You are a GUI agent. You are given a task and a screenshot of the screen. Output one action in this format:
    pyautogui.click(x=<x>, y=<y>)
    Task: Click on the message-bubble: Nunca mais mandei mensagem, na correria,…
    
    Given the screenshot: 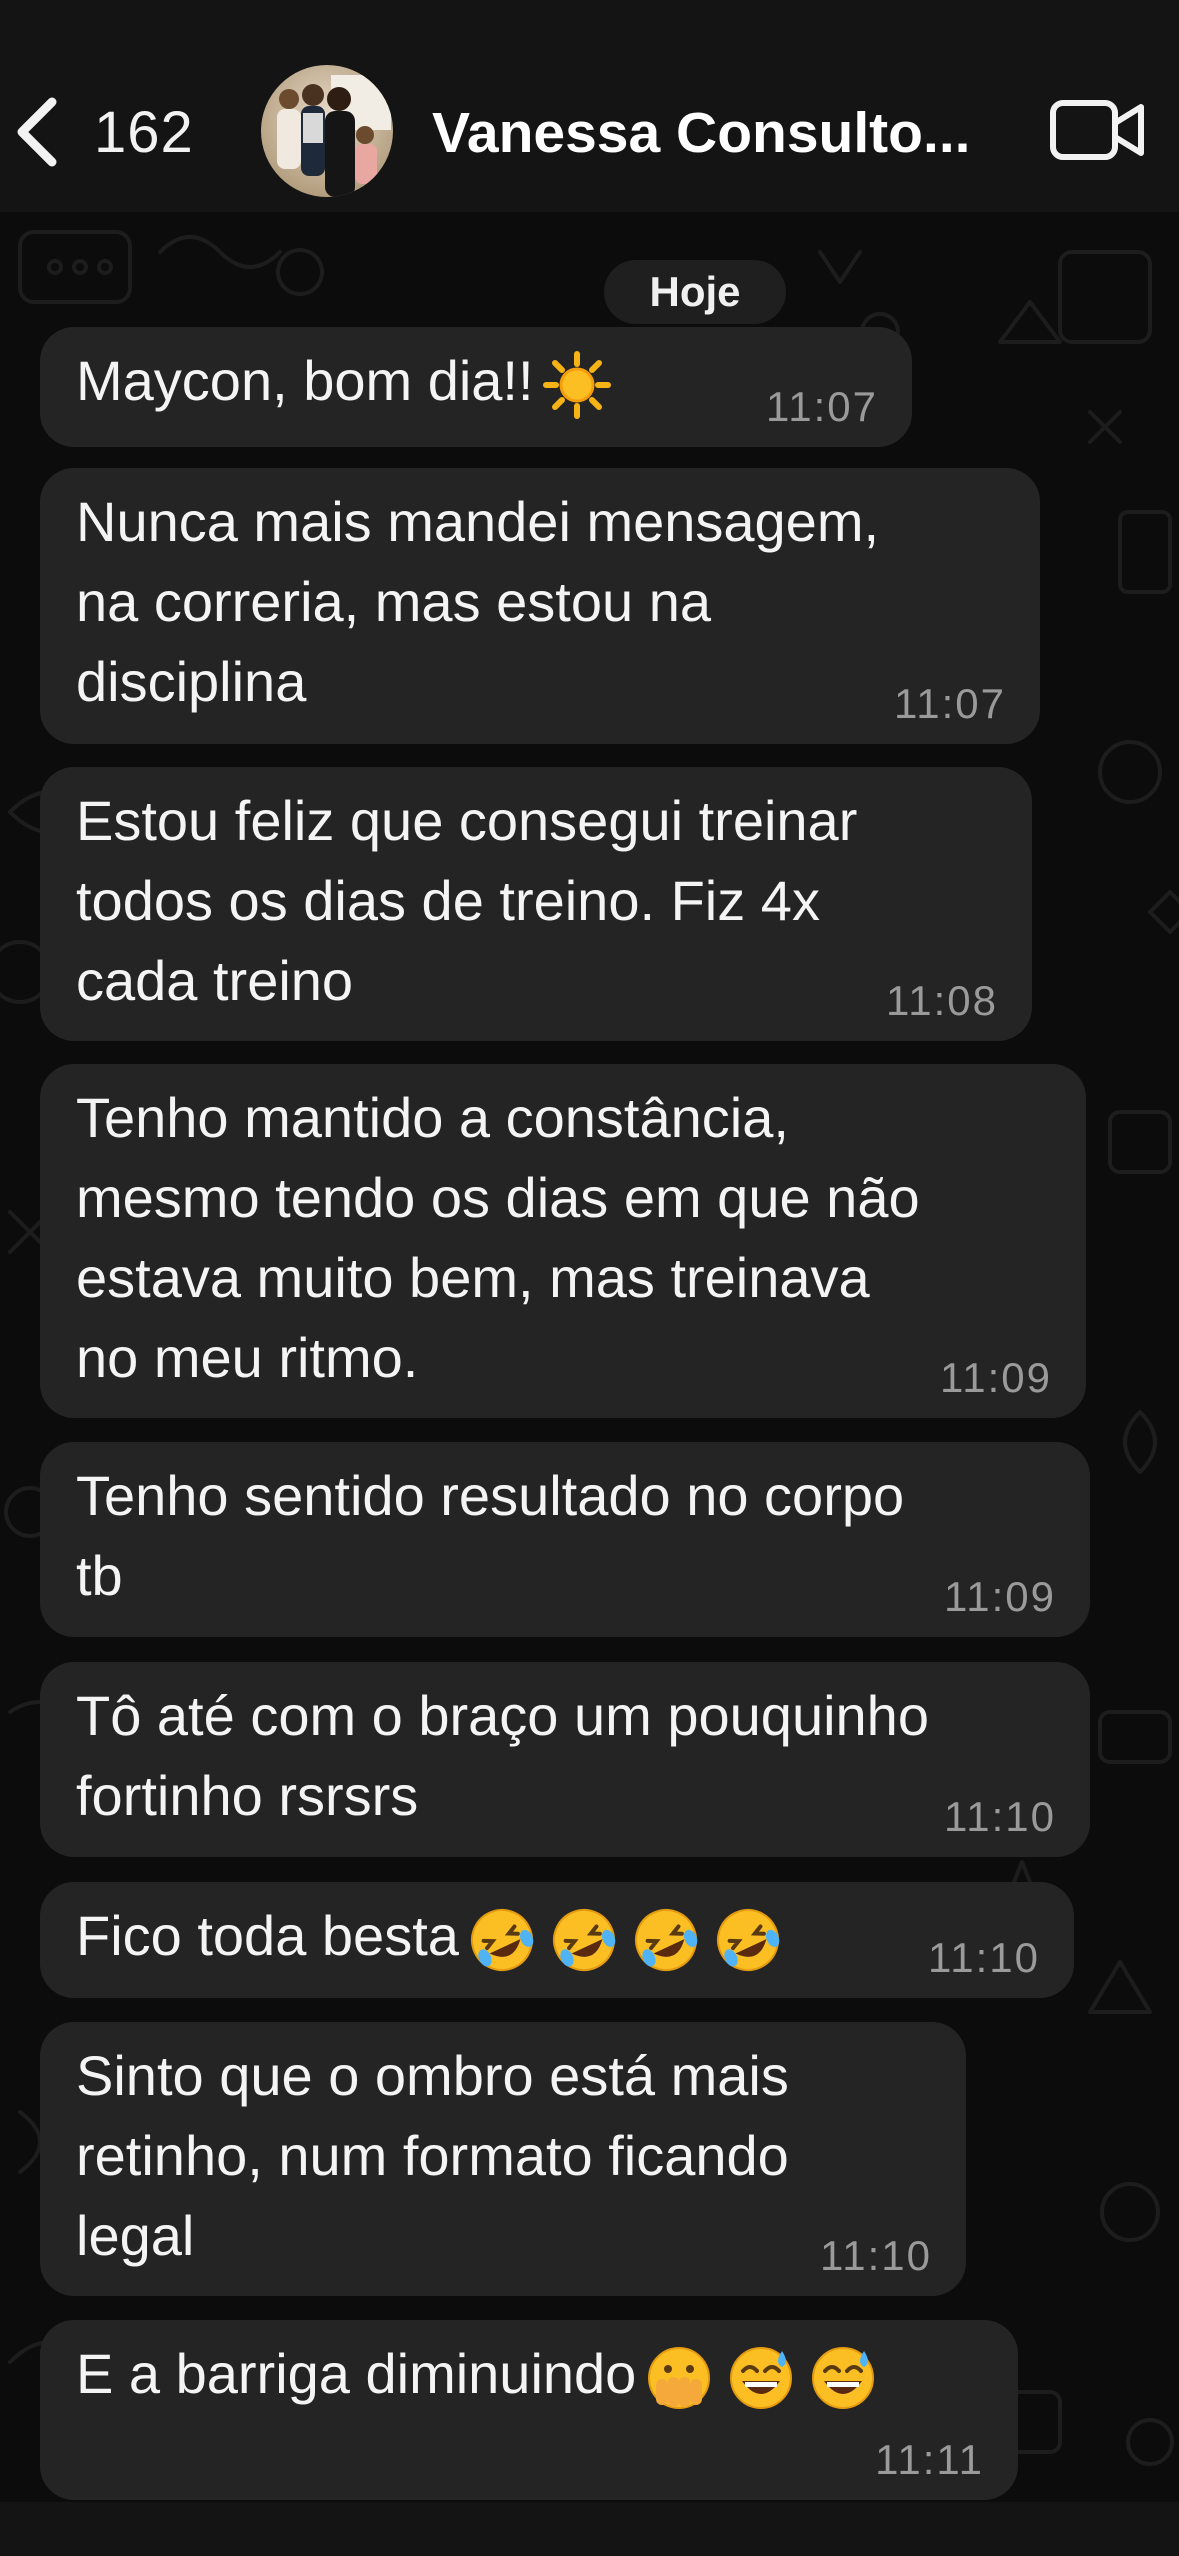 What is the action you would take?
    pyautogui.click(x=540, y=606)
    